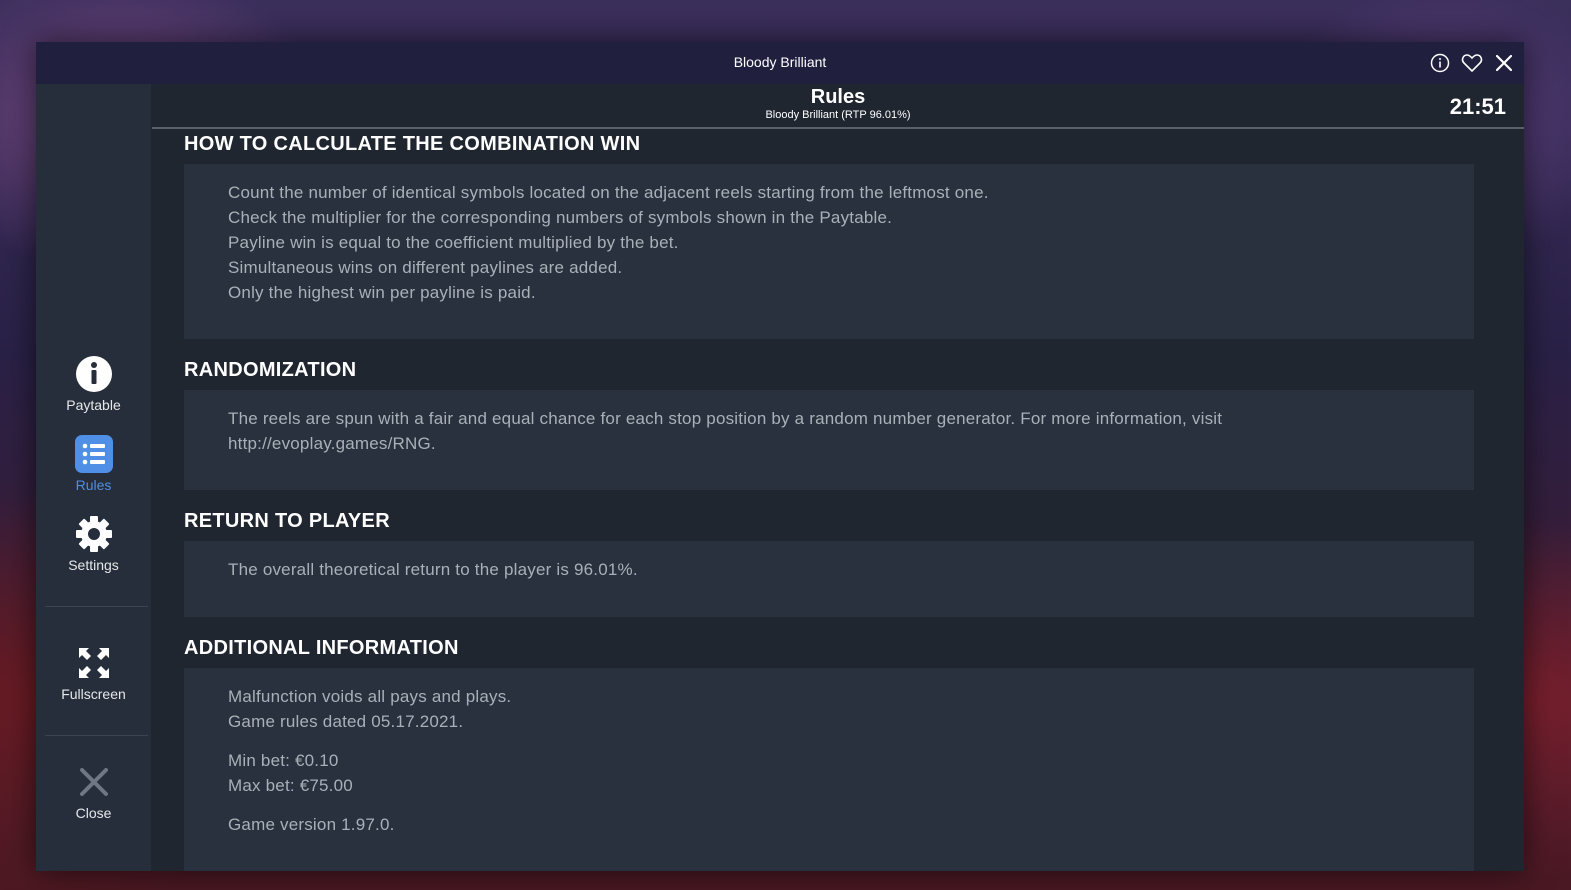 Image resolution: width=1571 pixels, height=890 pixels. I want to click on rng-link: http://evoplay.games/RNG., so click(851, 443).